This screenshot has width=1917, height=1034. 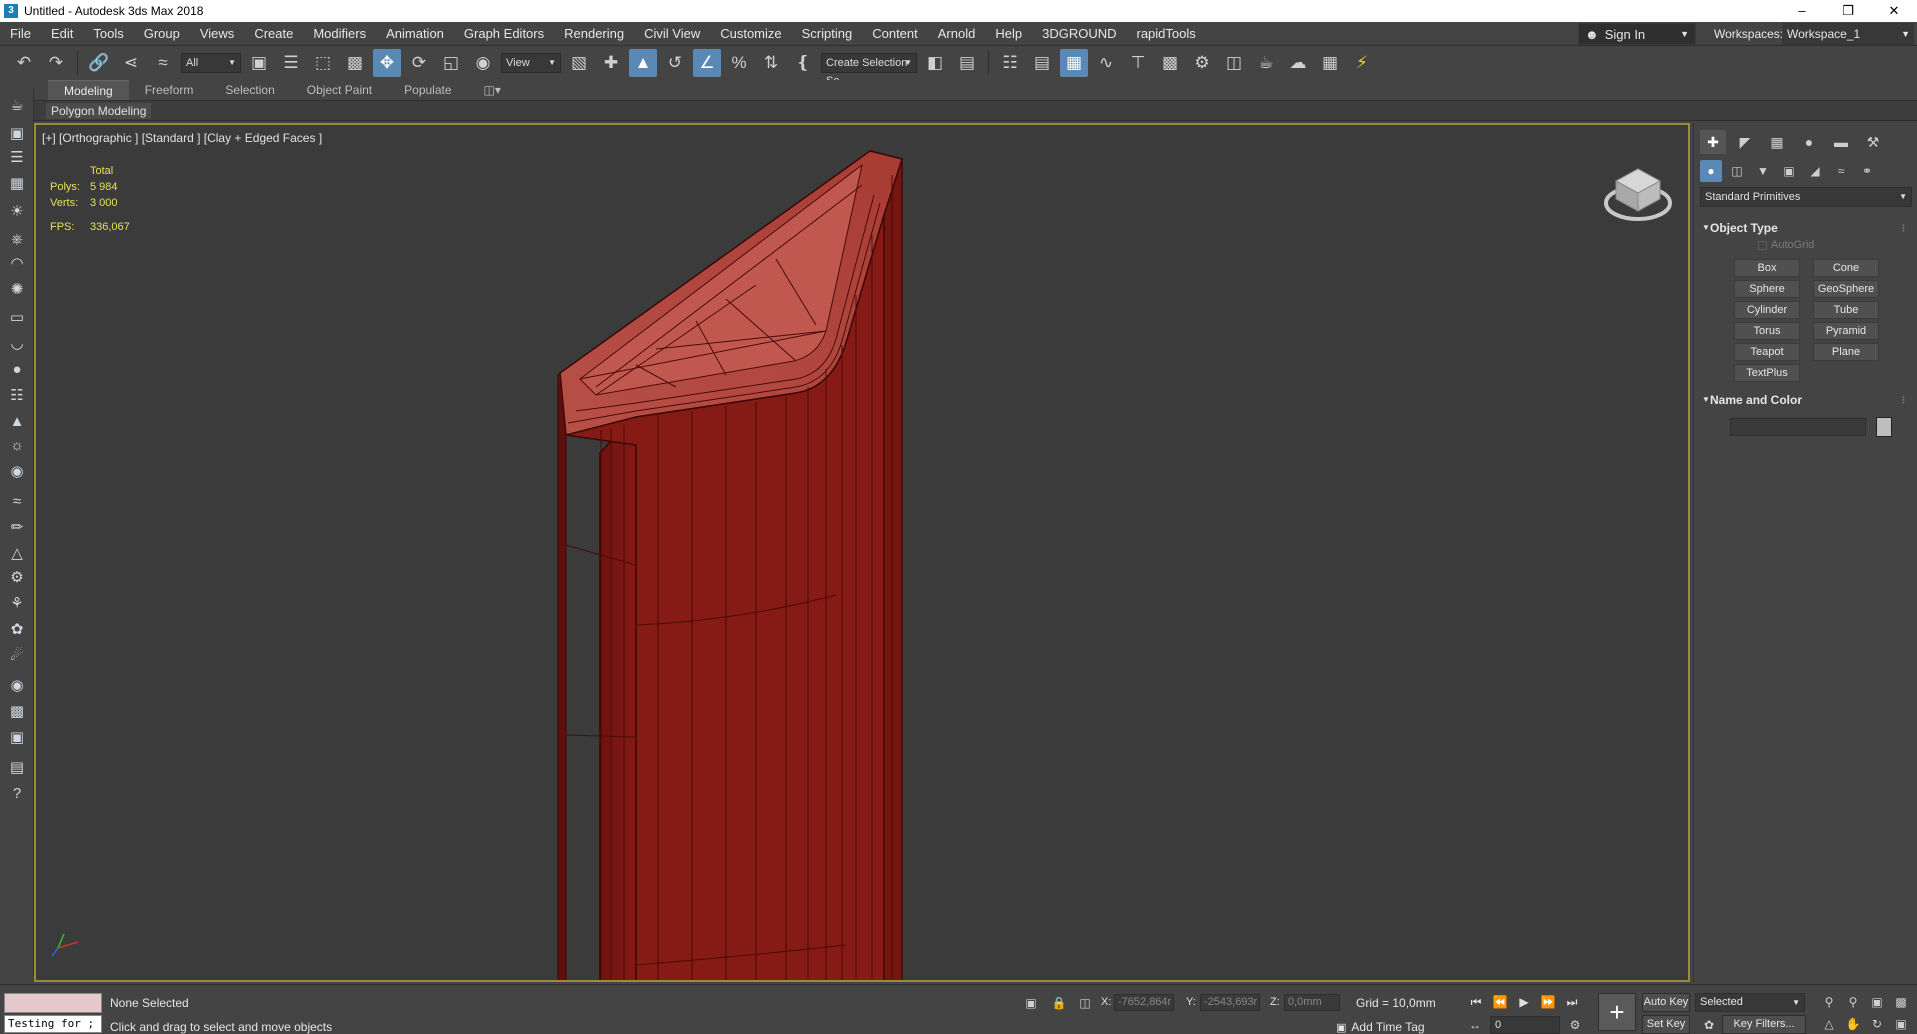 What do you see at coordinates (323, 63) in the screenshot?
I see `rectangular-selection-icon: ⬚` at bounding box center [323, 63].